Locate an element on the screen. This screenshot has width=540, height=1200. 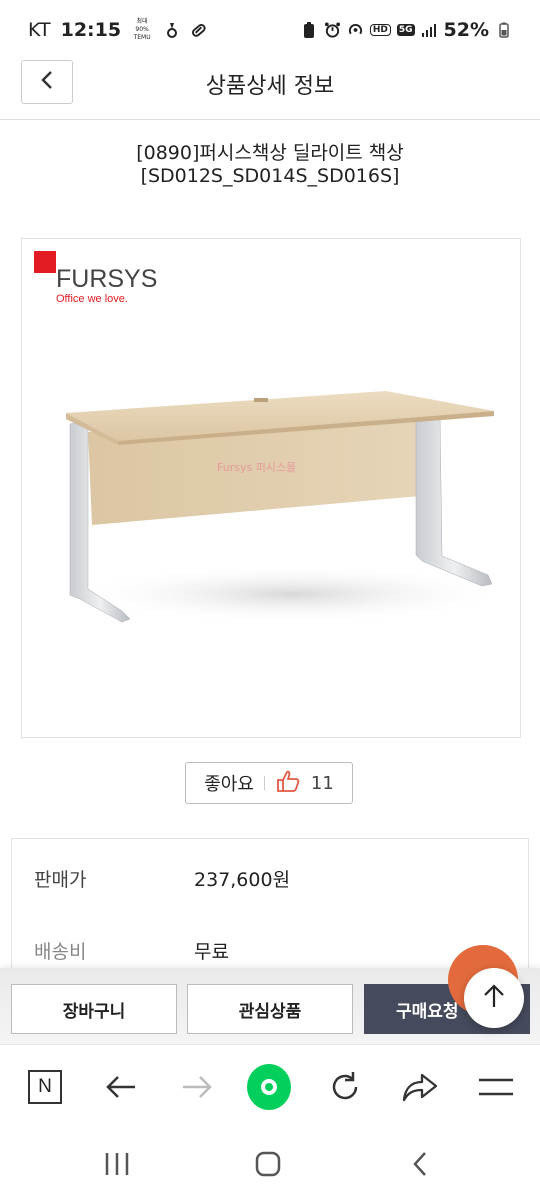
product-title-line1: [0890]퍼시스책상 딜라이트 책상 is located at coordinates (270, 153).